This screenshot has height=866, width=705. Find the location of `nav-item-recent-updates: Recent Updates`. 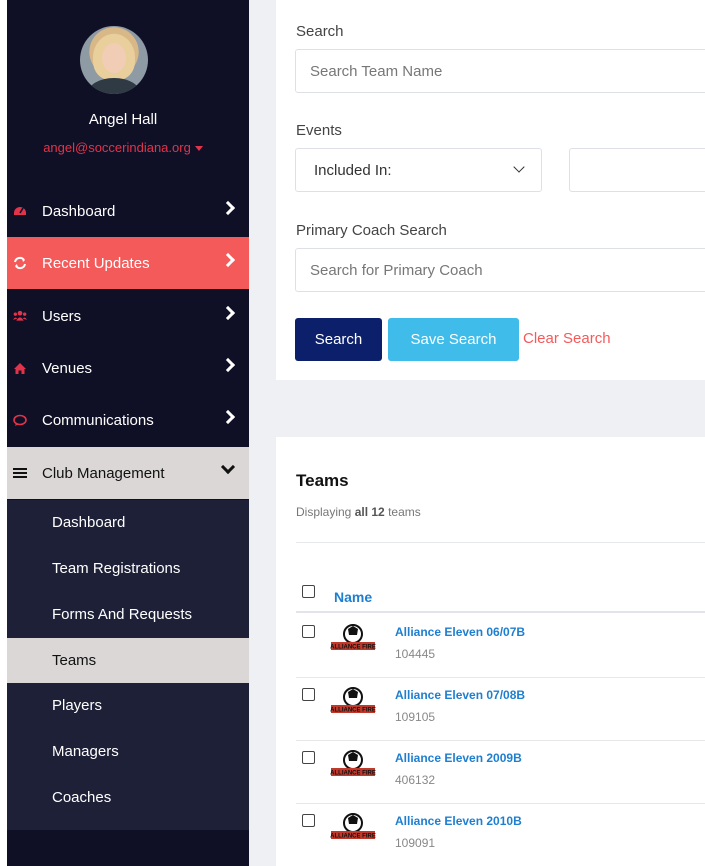

nav-item-recent-updates: Recent Updates is located at coordinates (128, 263).